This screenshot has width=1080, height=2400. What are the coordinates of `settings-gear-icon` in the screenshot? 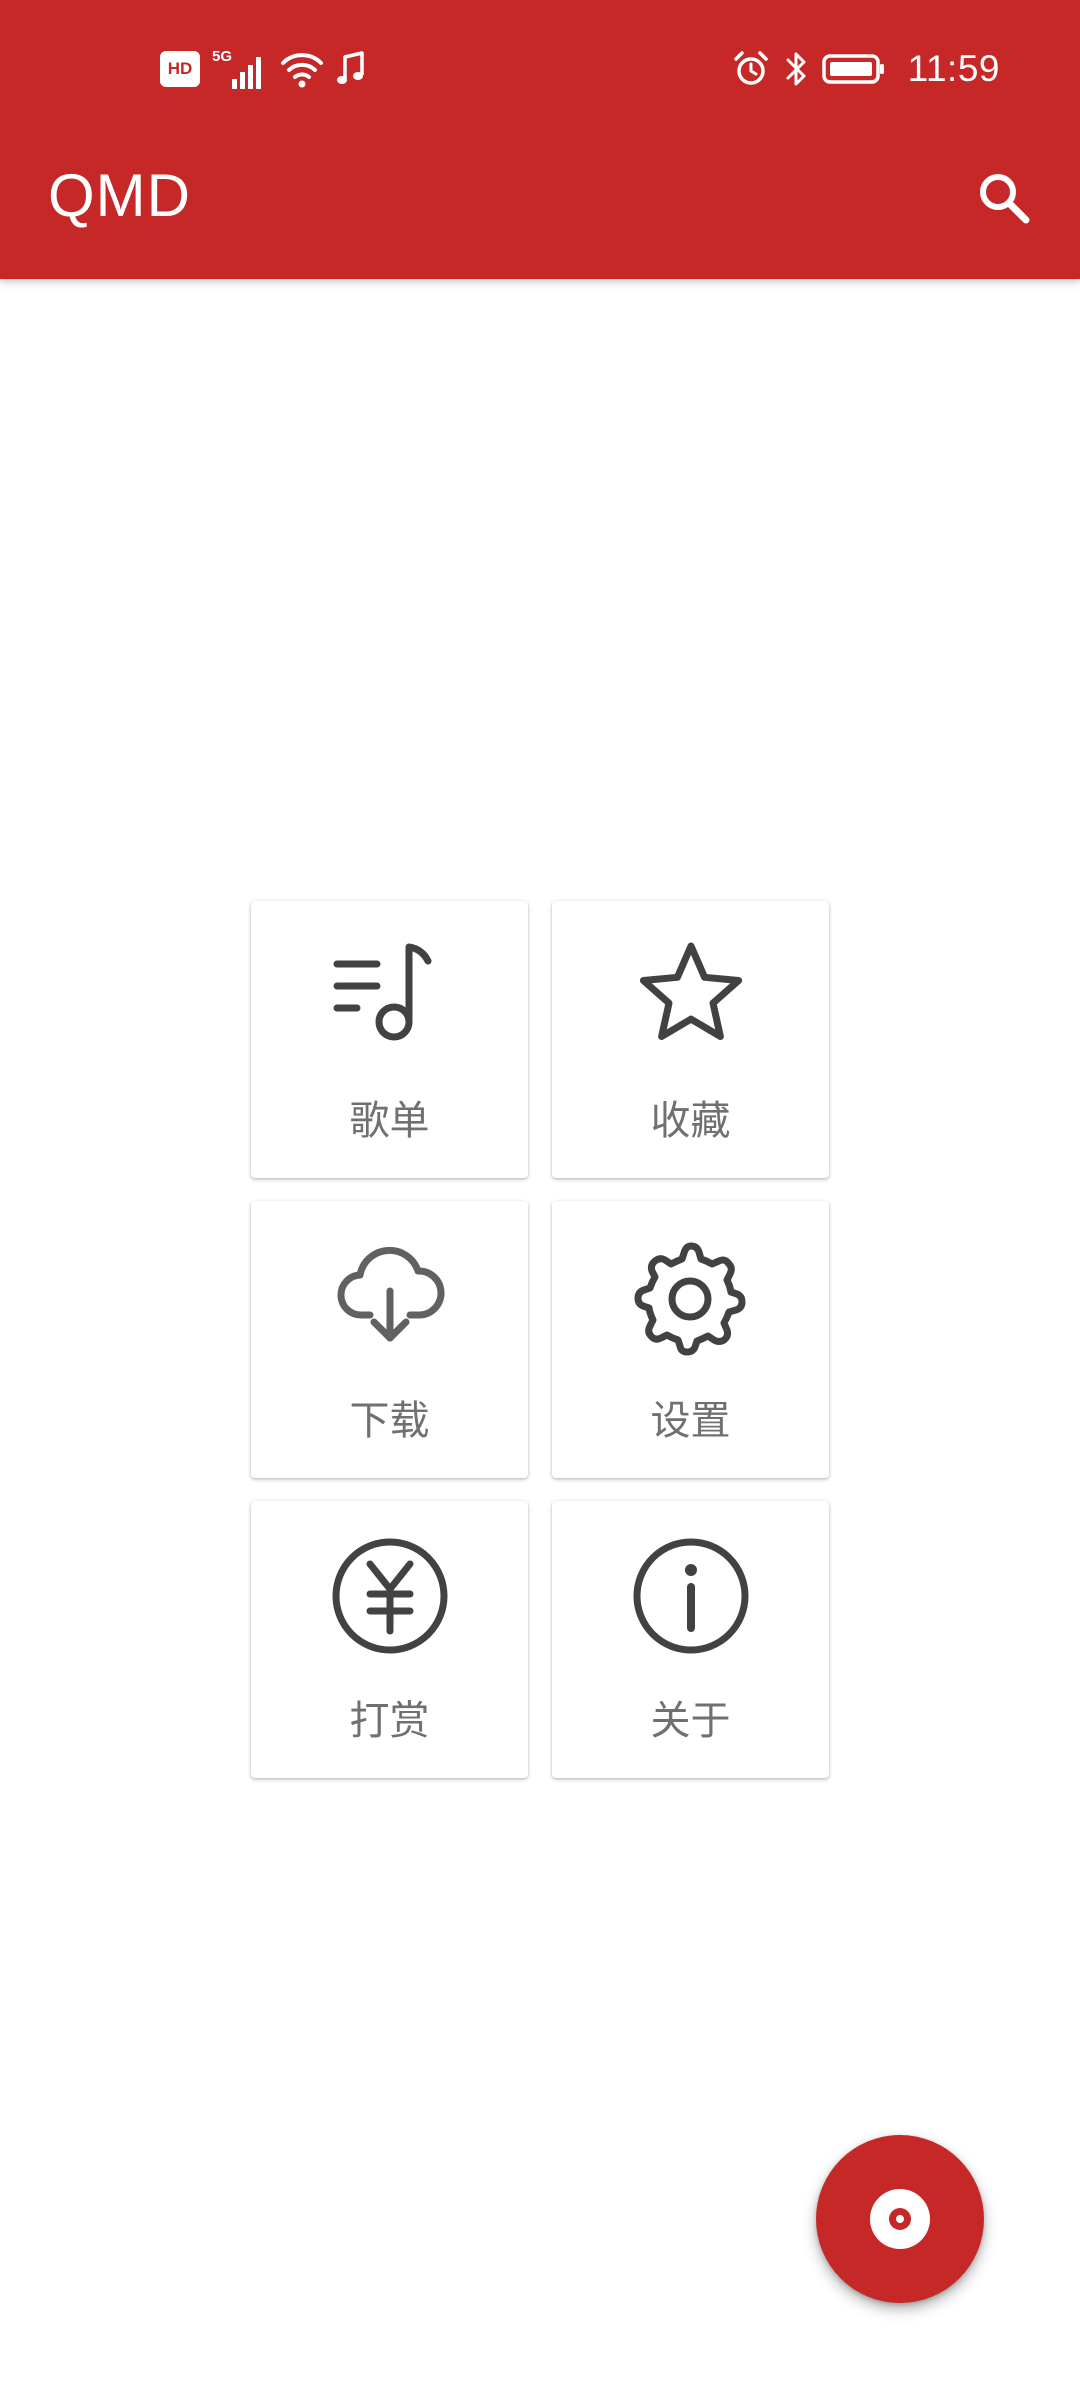 It's located at (690, 1296).